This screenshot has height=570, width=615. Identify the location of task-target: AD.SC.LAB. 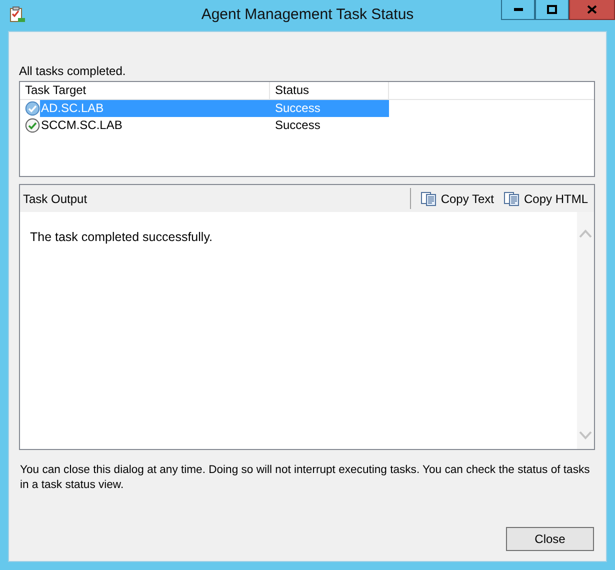
(155, 108).